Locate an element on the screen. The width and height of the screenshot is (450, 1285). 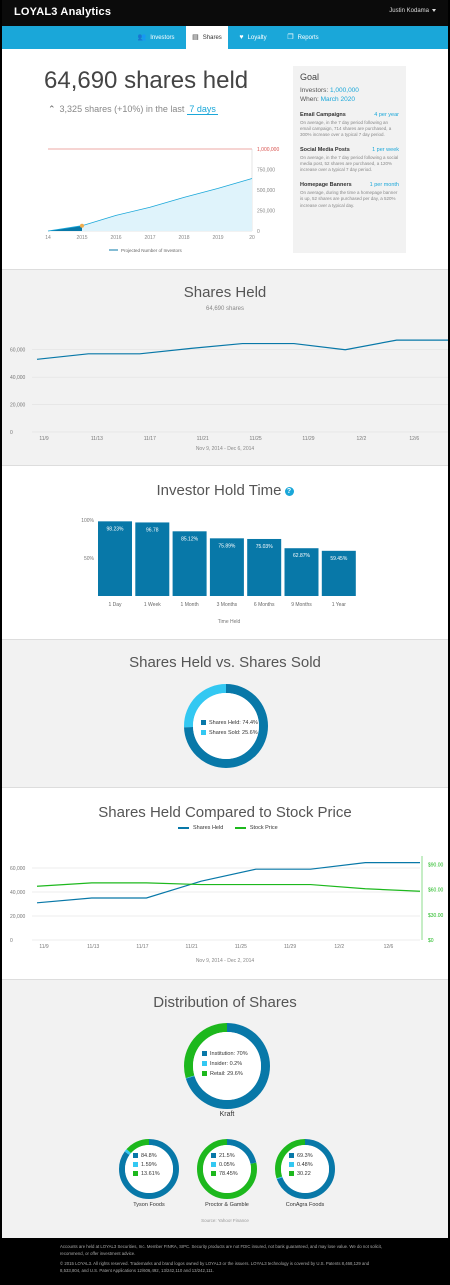
stock-price-line is located at coordinates (228, 887).